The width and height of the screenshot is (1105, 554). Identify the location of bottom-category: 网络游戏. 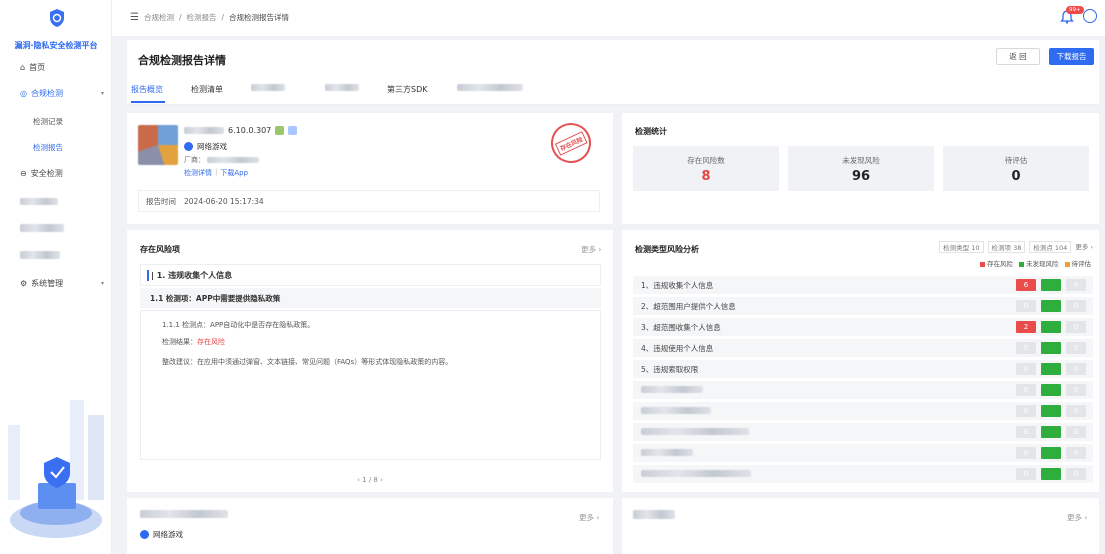
(161, 534).